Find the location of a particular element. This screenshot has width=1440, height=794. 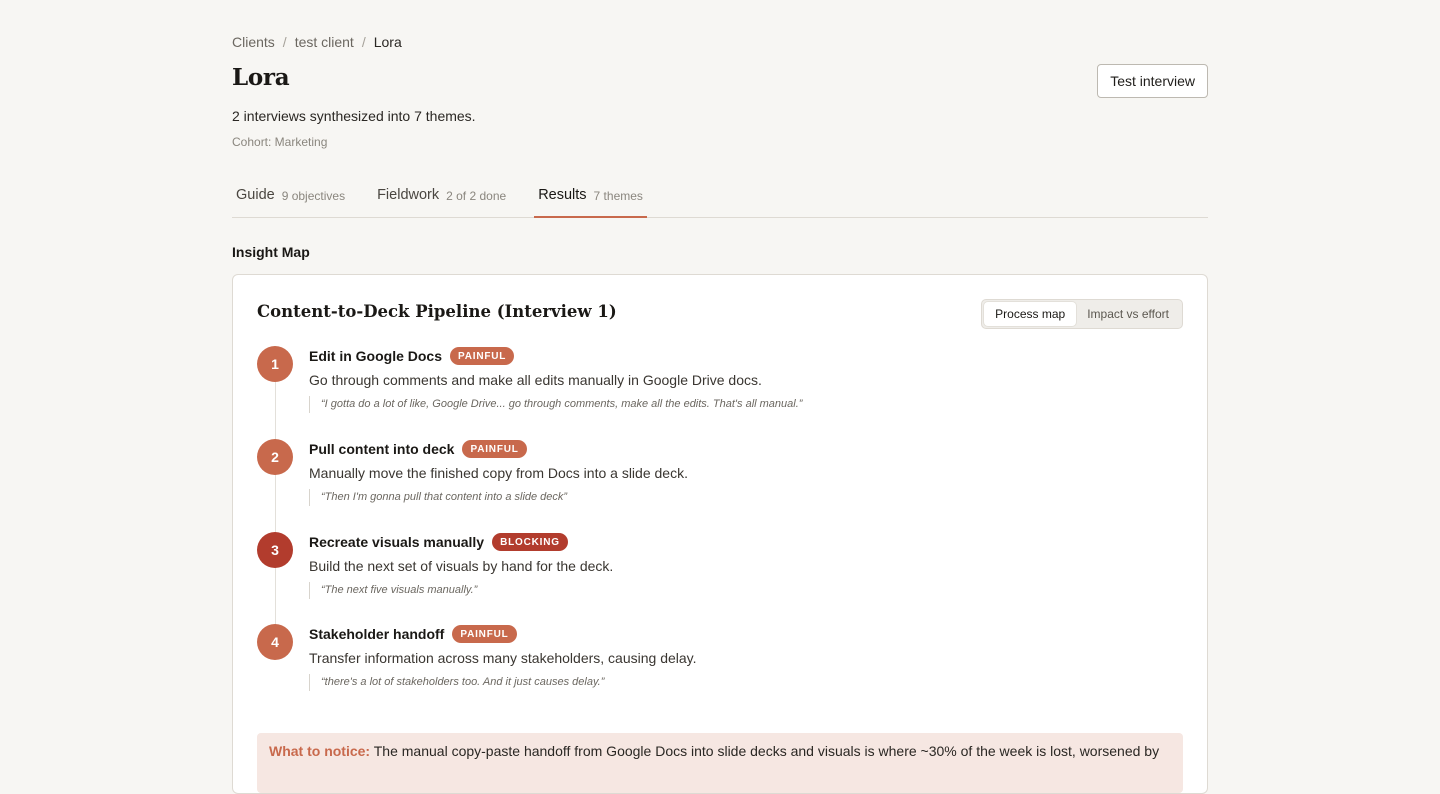

tab-results: Results 7 themes is located at coordinates (590, 198).